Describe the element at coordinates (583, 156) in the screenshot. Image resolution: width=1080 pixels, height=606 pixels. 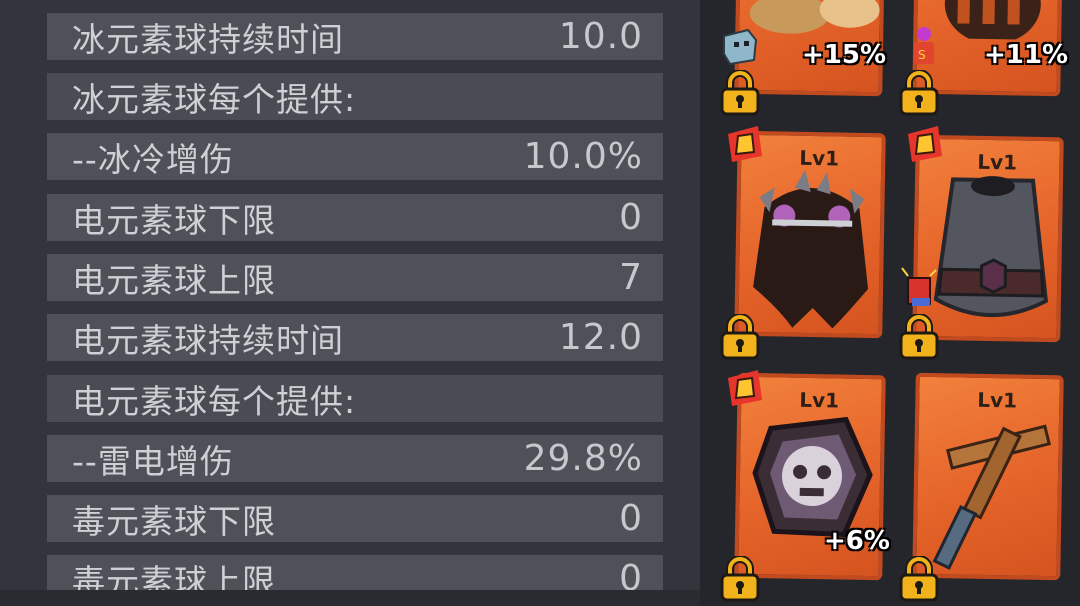
I see `stat-value: 10.0%` at that location.